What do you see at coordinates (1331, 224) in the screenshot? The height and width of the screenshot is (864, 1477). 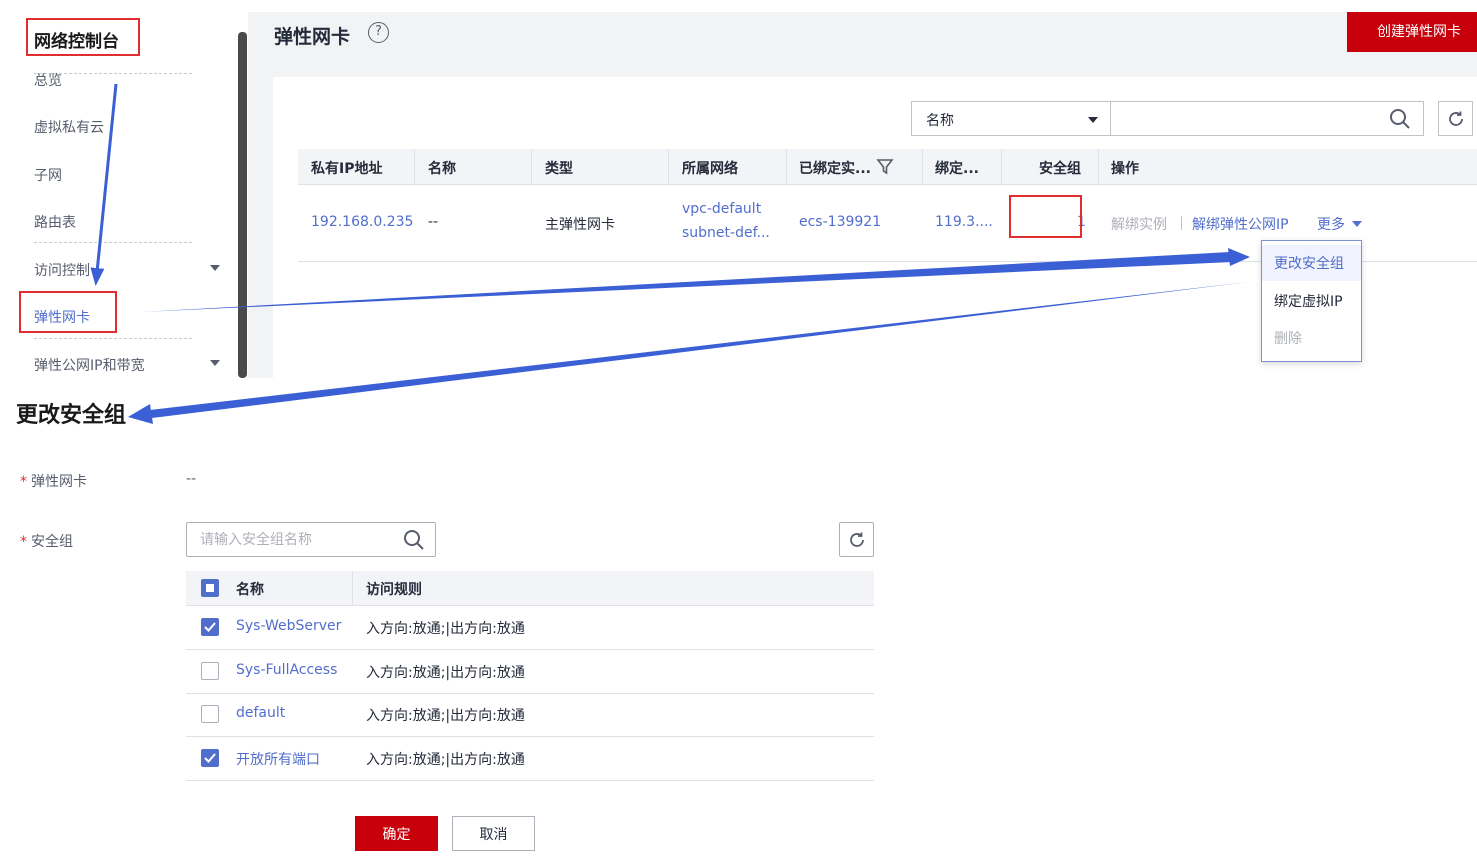 I see `more-actions-button: 更多` at bounding box center [1331, 224].